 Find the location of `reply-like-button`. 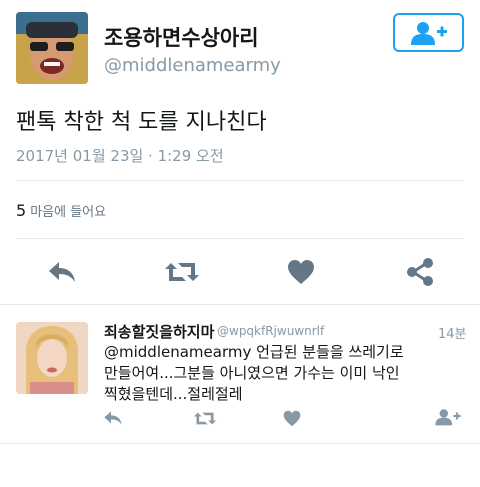

reply-like-button is located at coordinates (292, 418).